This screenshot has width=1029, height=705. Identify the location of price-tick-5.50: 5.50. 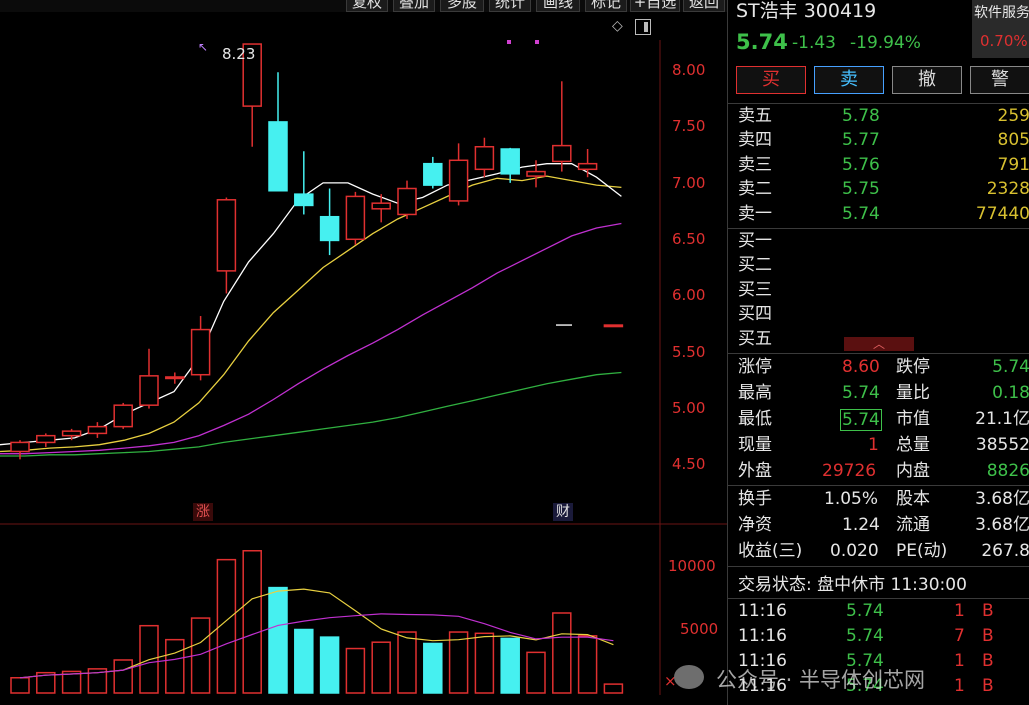
(689, 352).